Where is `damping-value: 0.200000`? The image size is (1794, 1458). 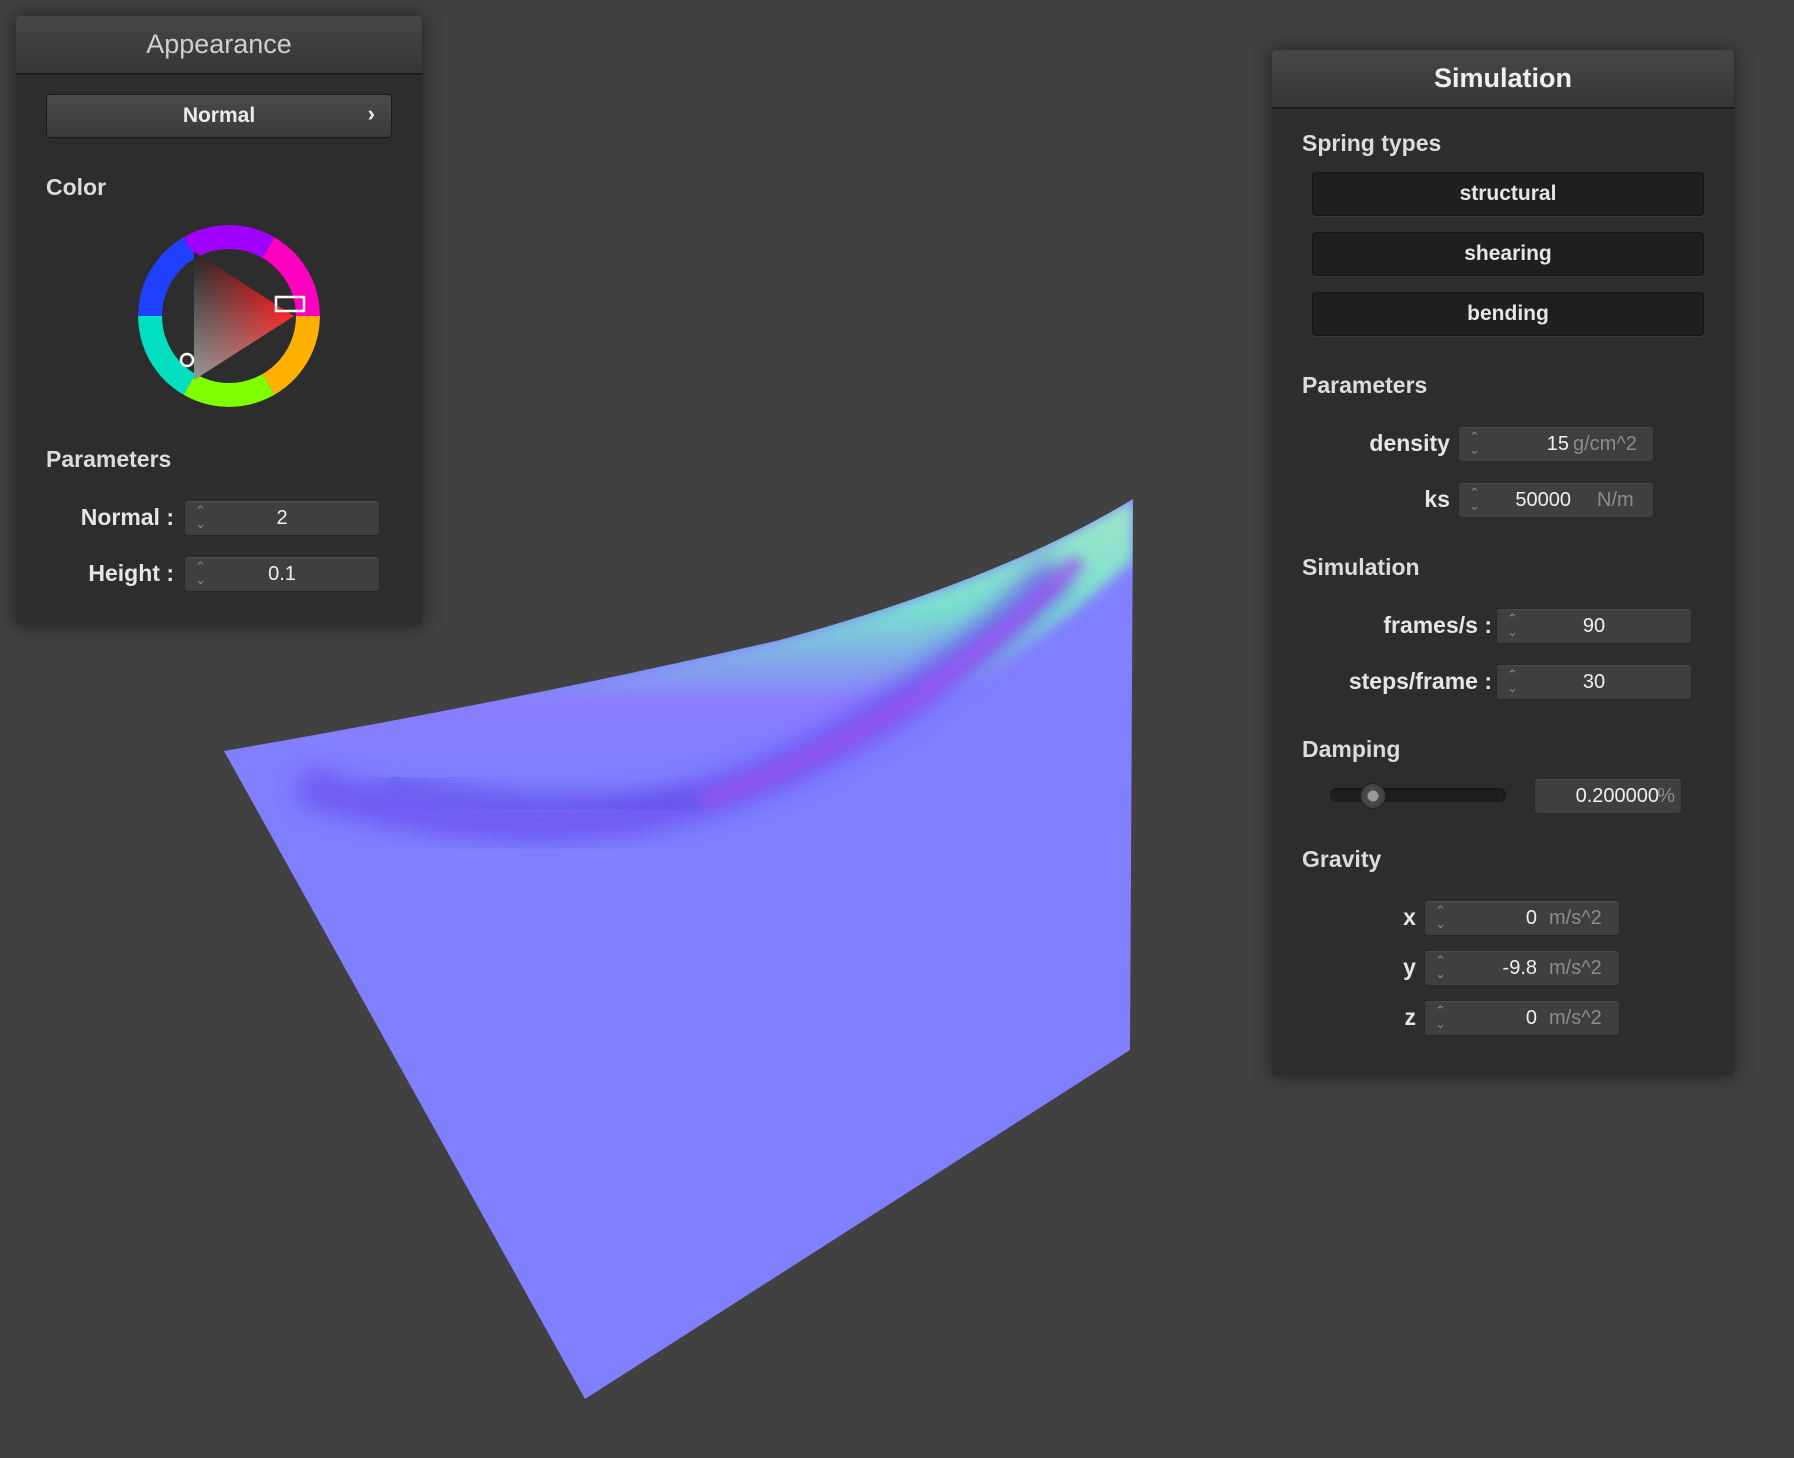
damping-value: 0.200000 is located at coordinates (1617, 796).